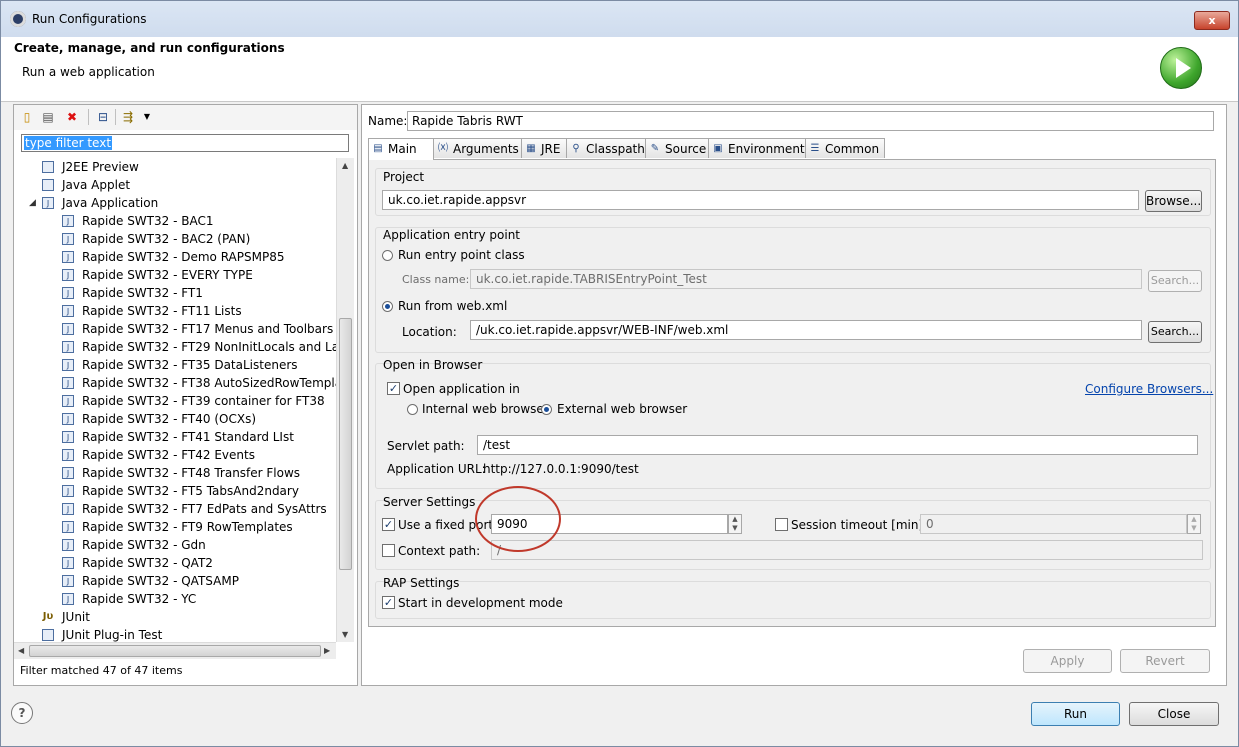  I want to click on tree-item-config: J Rapide SWT32 - FT7 EdPats and SysAttrs, so click(175, 509).